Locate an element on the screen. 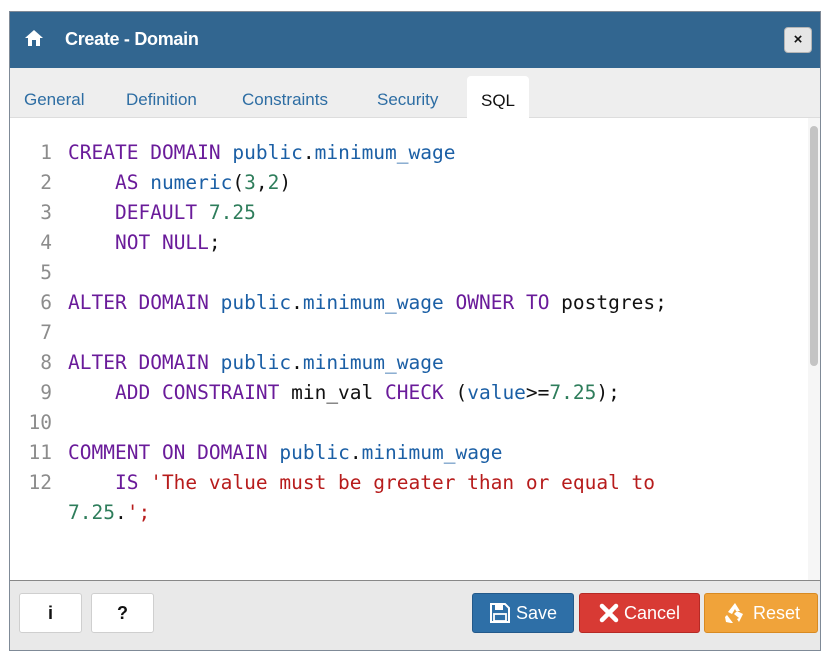  home-icon is located at coordinates (34, 38).